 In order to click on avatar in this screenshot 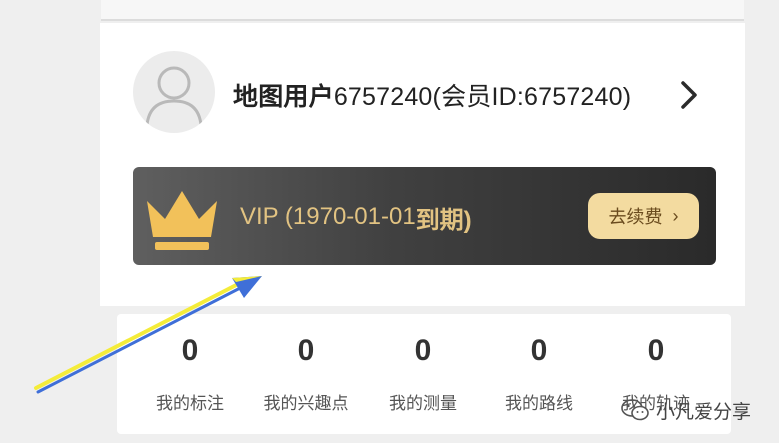, I will do `click(174, 92)`.